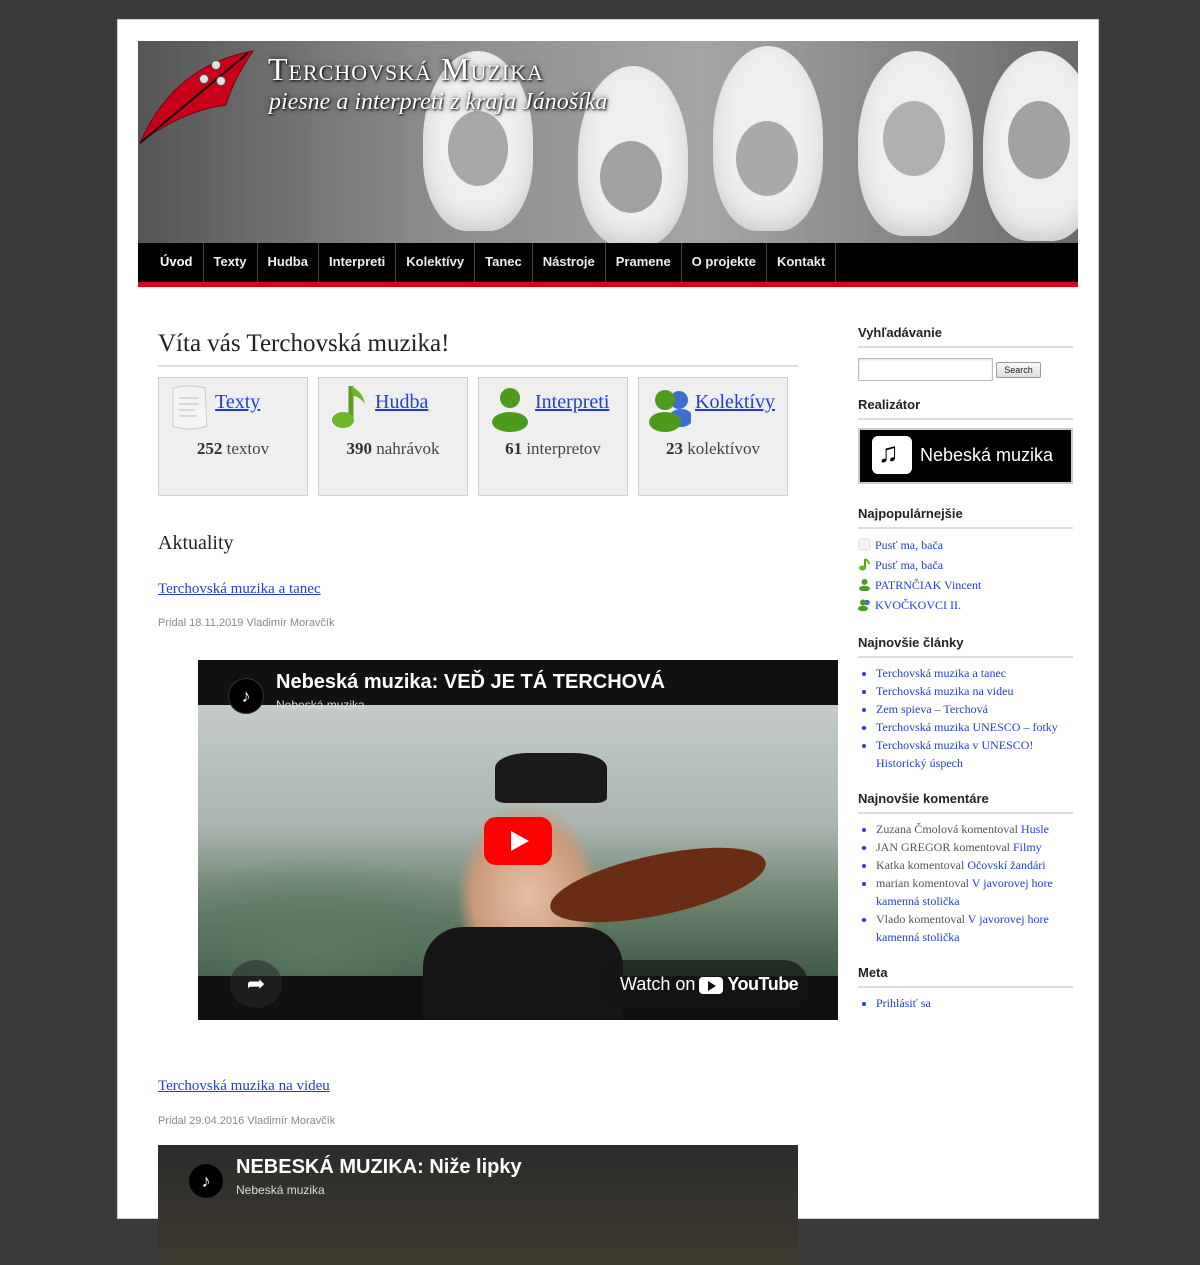  I want to click on site-subtitle: piesne a interpreti z kraja Jánošíka, so click(438, 102).